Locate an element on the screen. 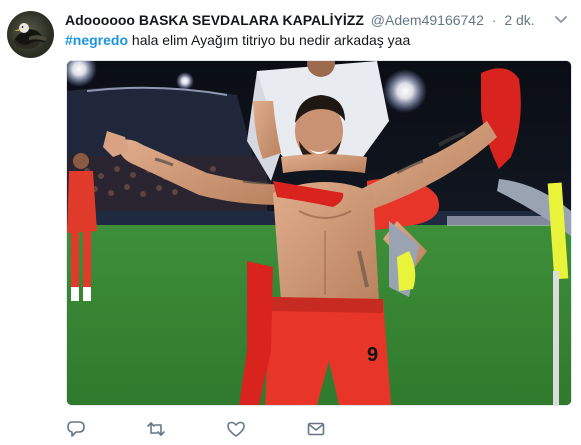 The height and width of the screenshot is (445, 581). svg-text: 9 is located at coordinates (372, 355).